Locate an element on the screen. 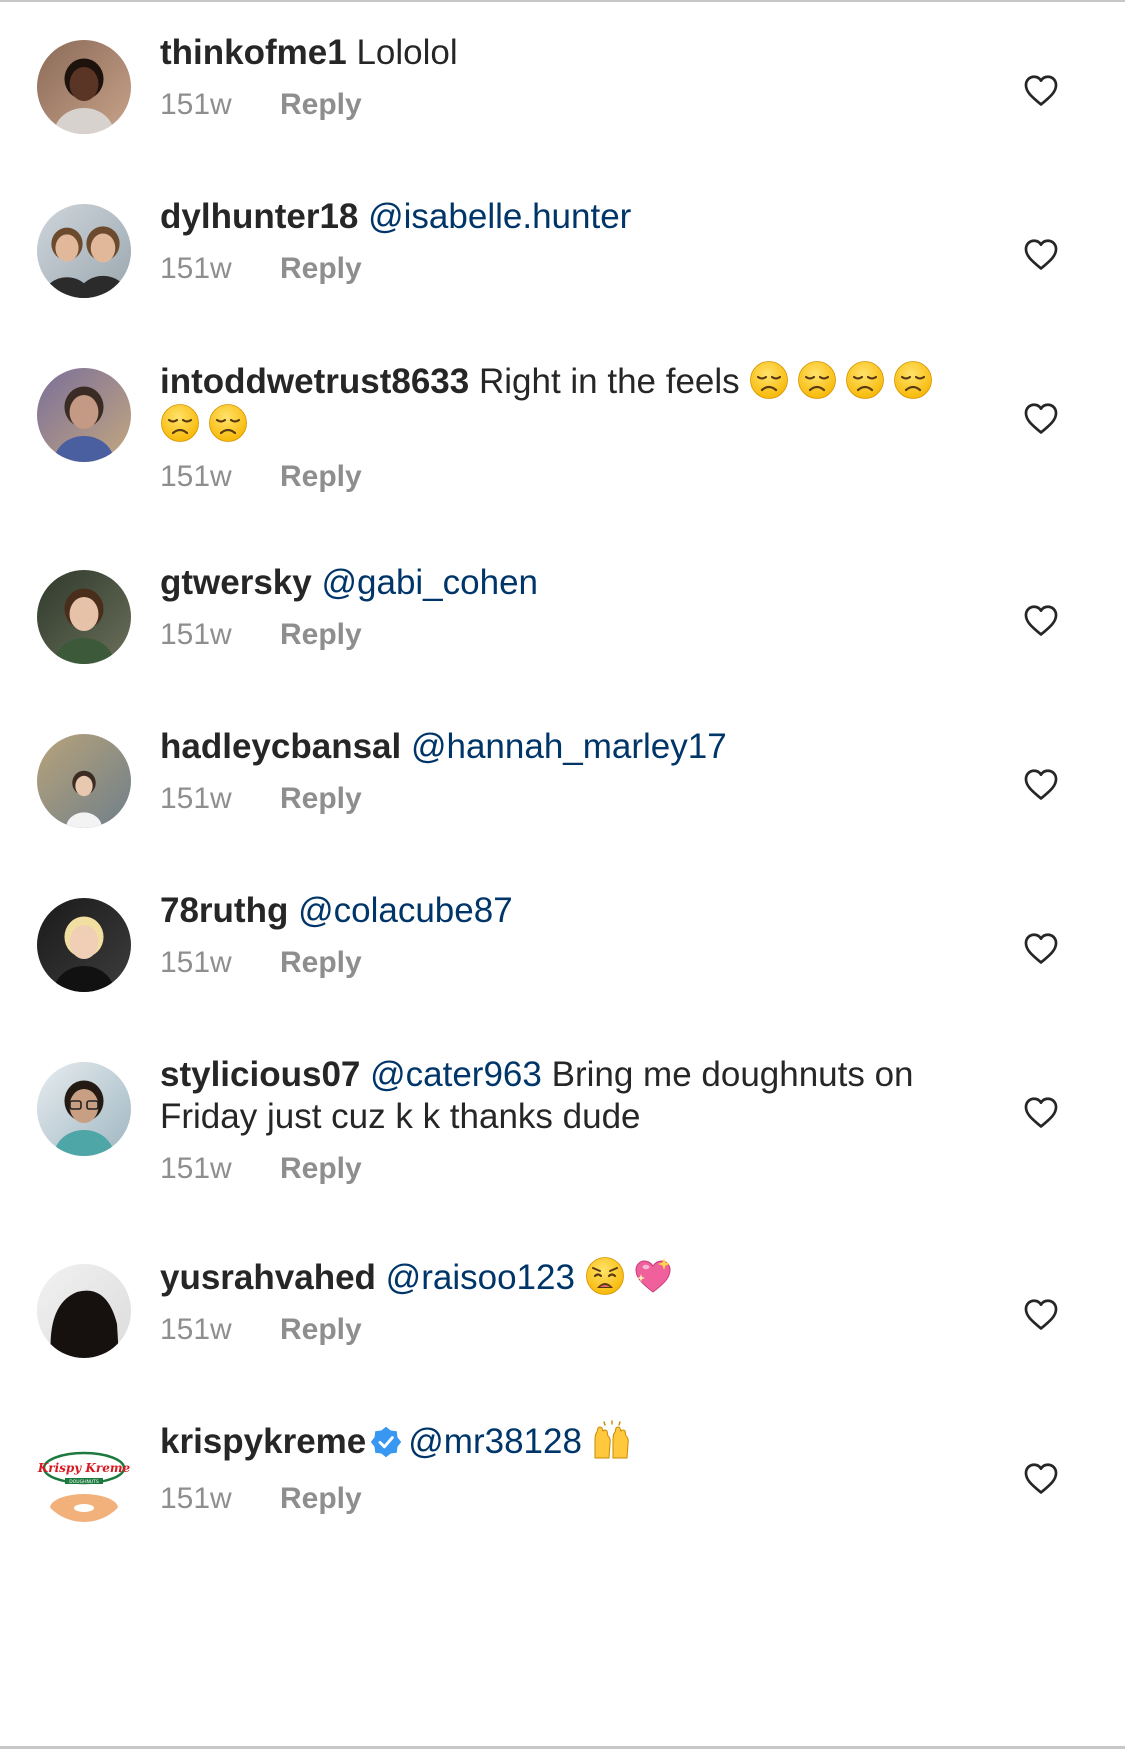 The image size is (1125, 1749). top-divider is located at coordinates (562, 1).